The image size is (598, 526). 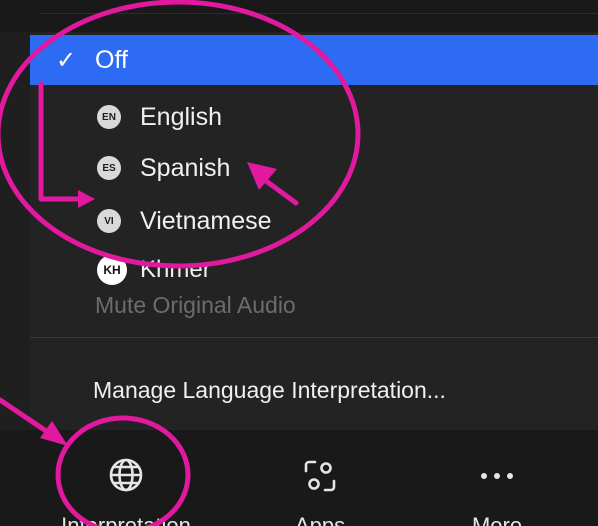 I want to click on interpretation-button: Interpretation, so click(x=126, y=478).